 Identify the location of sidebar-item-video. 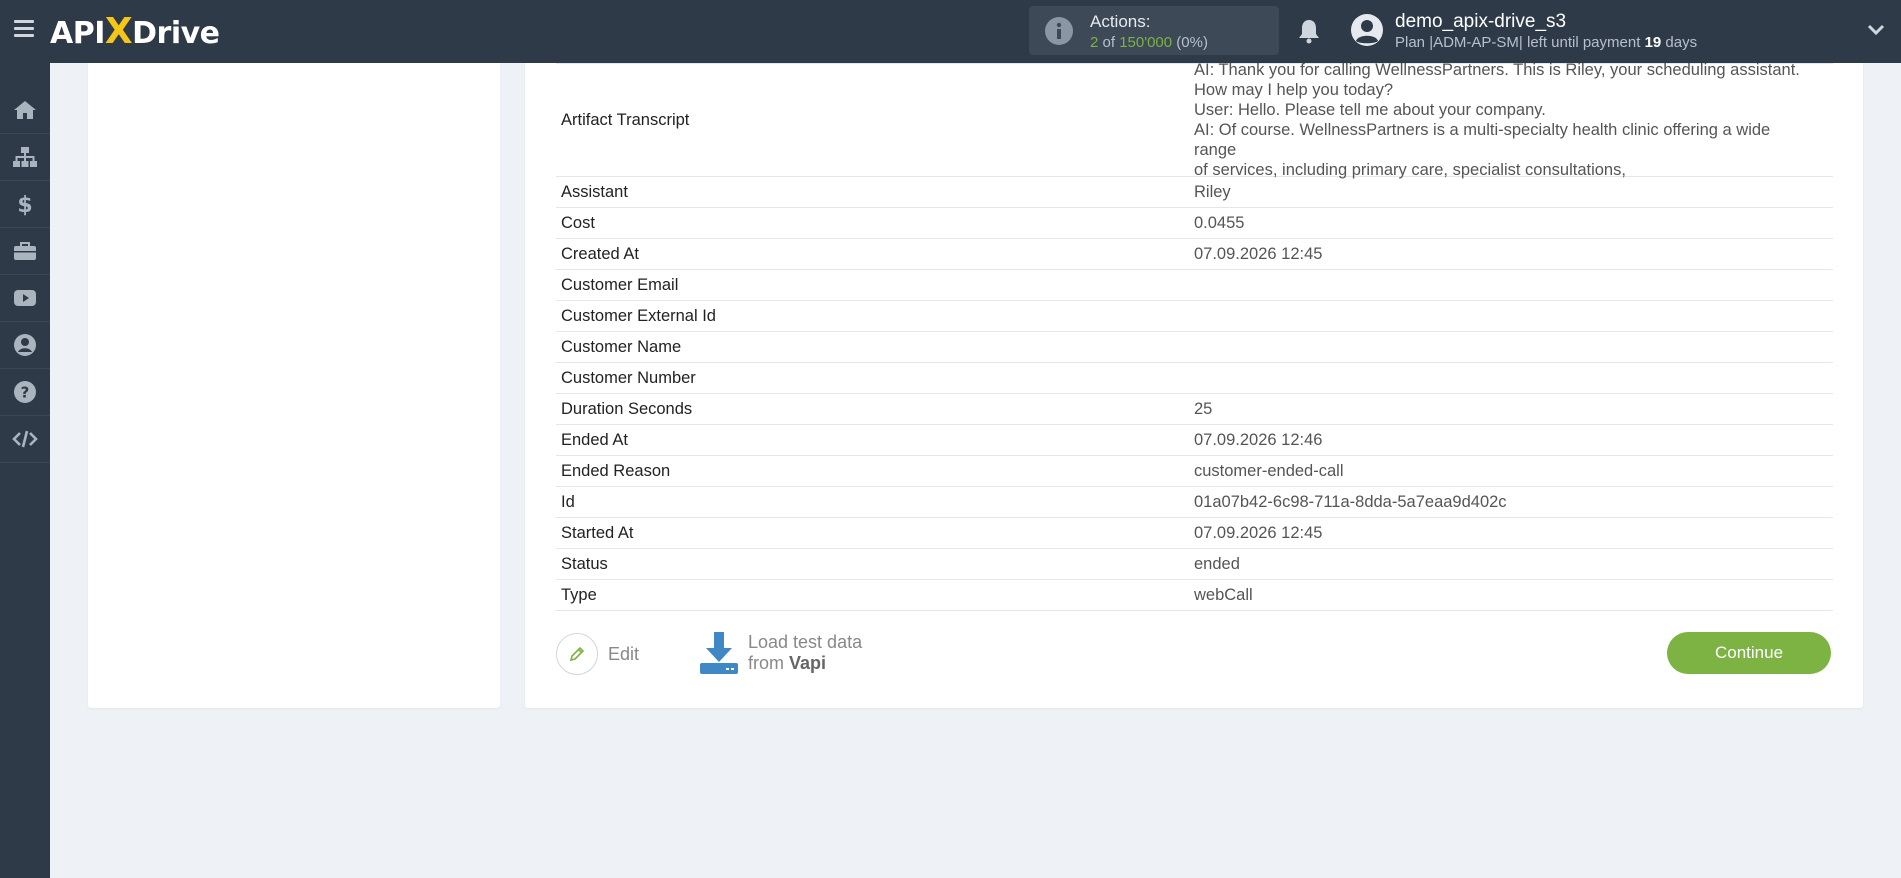
(25, 298).